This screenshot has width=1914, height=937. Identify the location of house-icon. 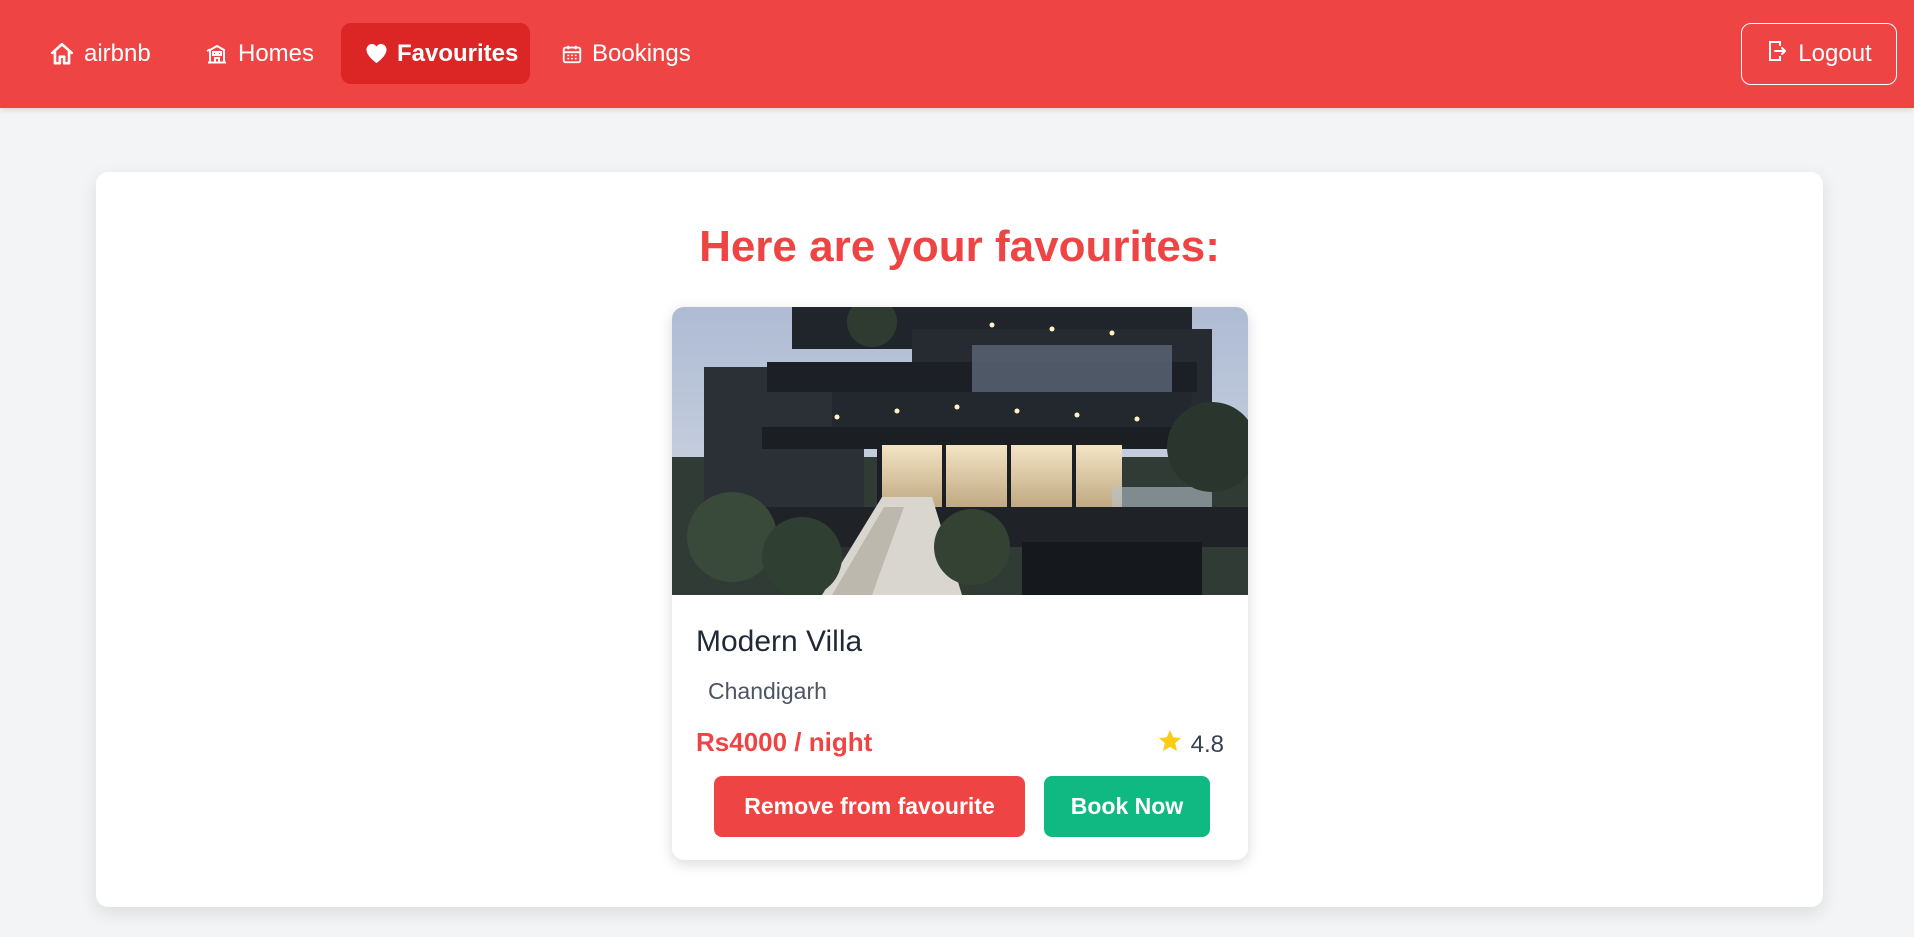
(62, 54).